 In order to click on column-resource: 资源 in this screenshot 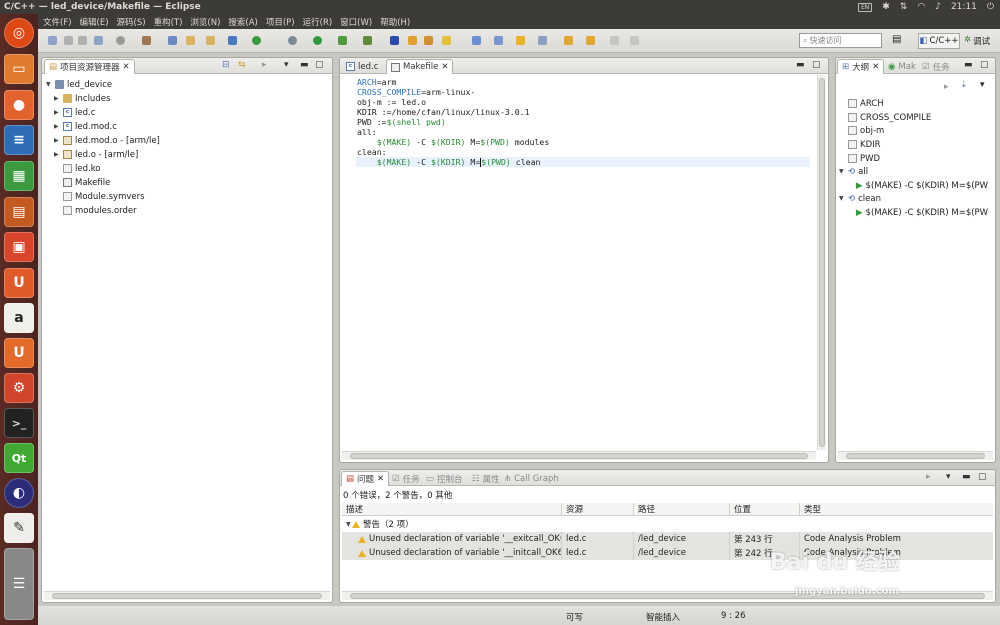, I will do `click(598, 509)`.